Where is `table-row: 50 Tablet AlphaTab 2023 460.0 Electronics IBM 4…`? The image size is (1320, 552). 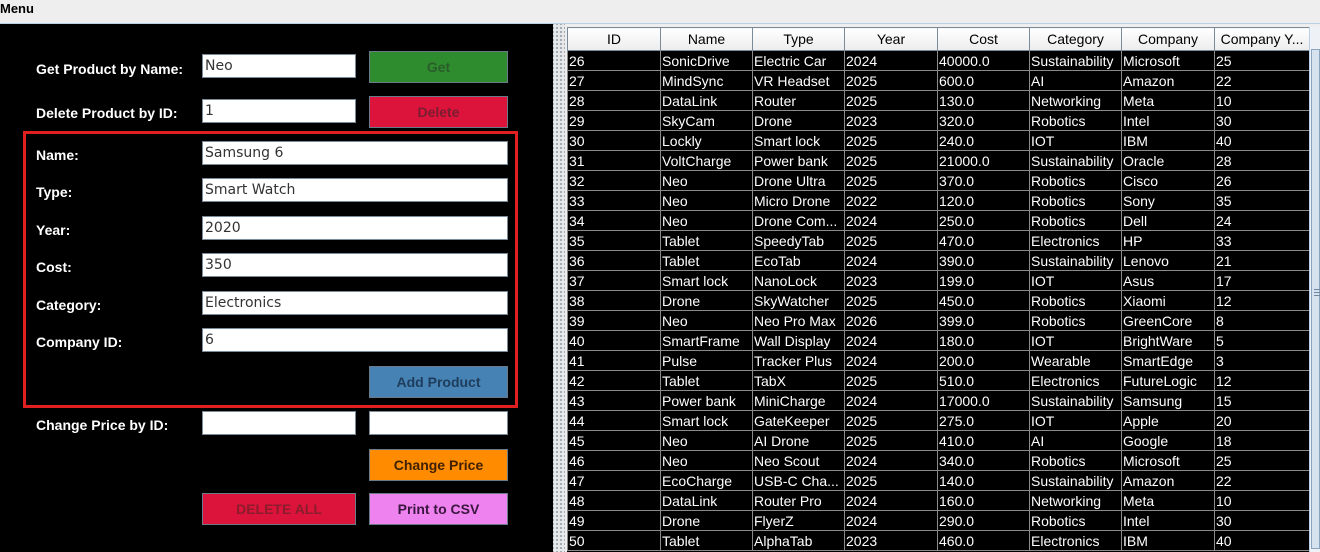
table-row: 50 Tablet AlphaTab 2023 460.0 Electronics IBM 4… is located at coordinates (938, 540).